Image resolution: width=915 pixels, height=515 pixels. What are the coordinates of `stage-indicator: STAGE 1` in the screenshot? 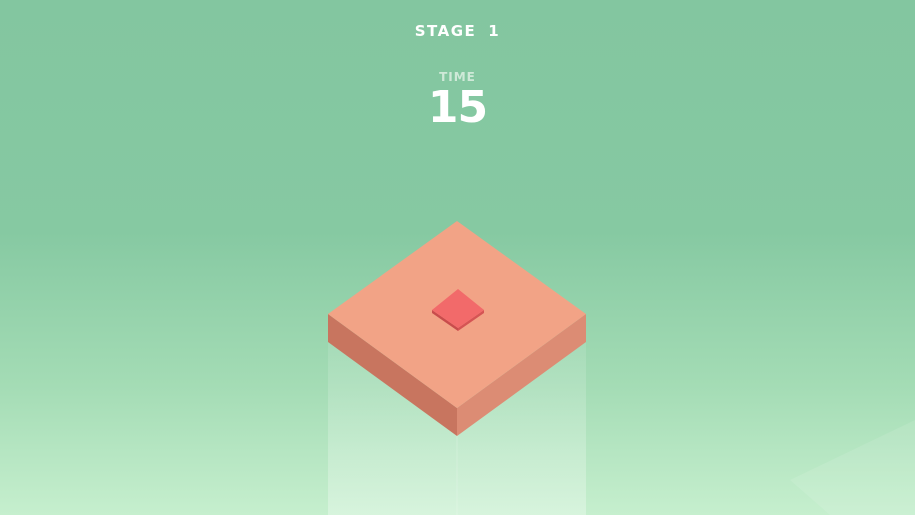 It's located at (457, 31).